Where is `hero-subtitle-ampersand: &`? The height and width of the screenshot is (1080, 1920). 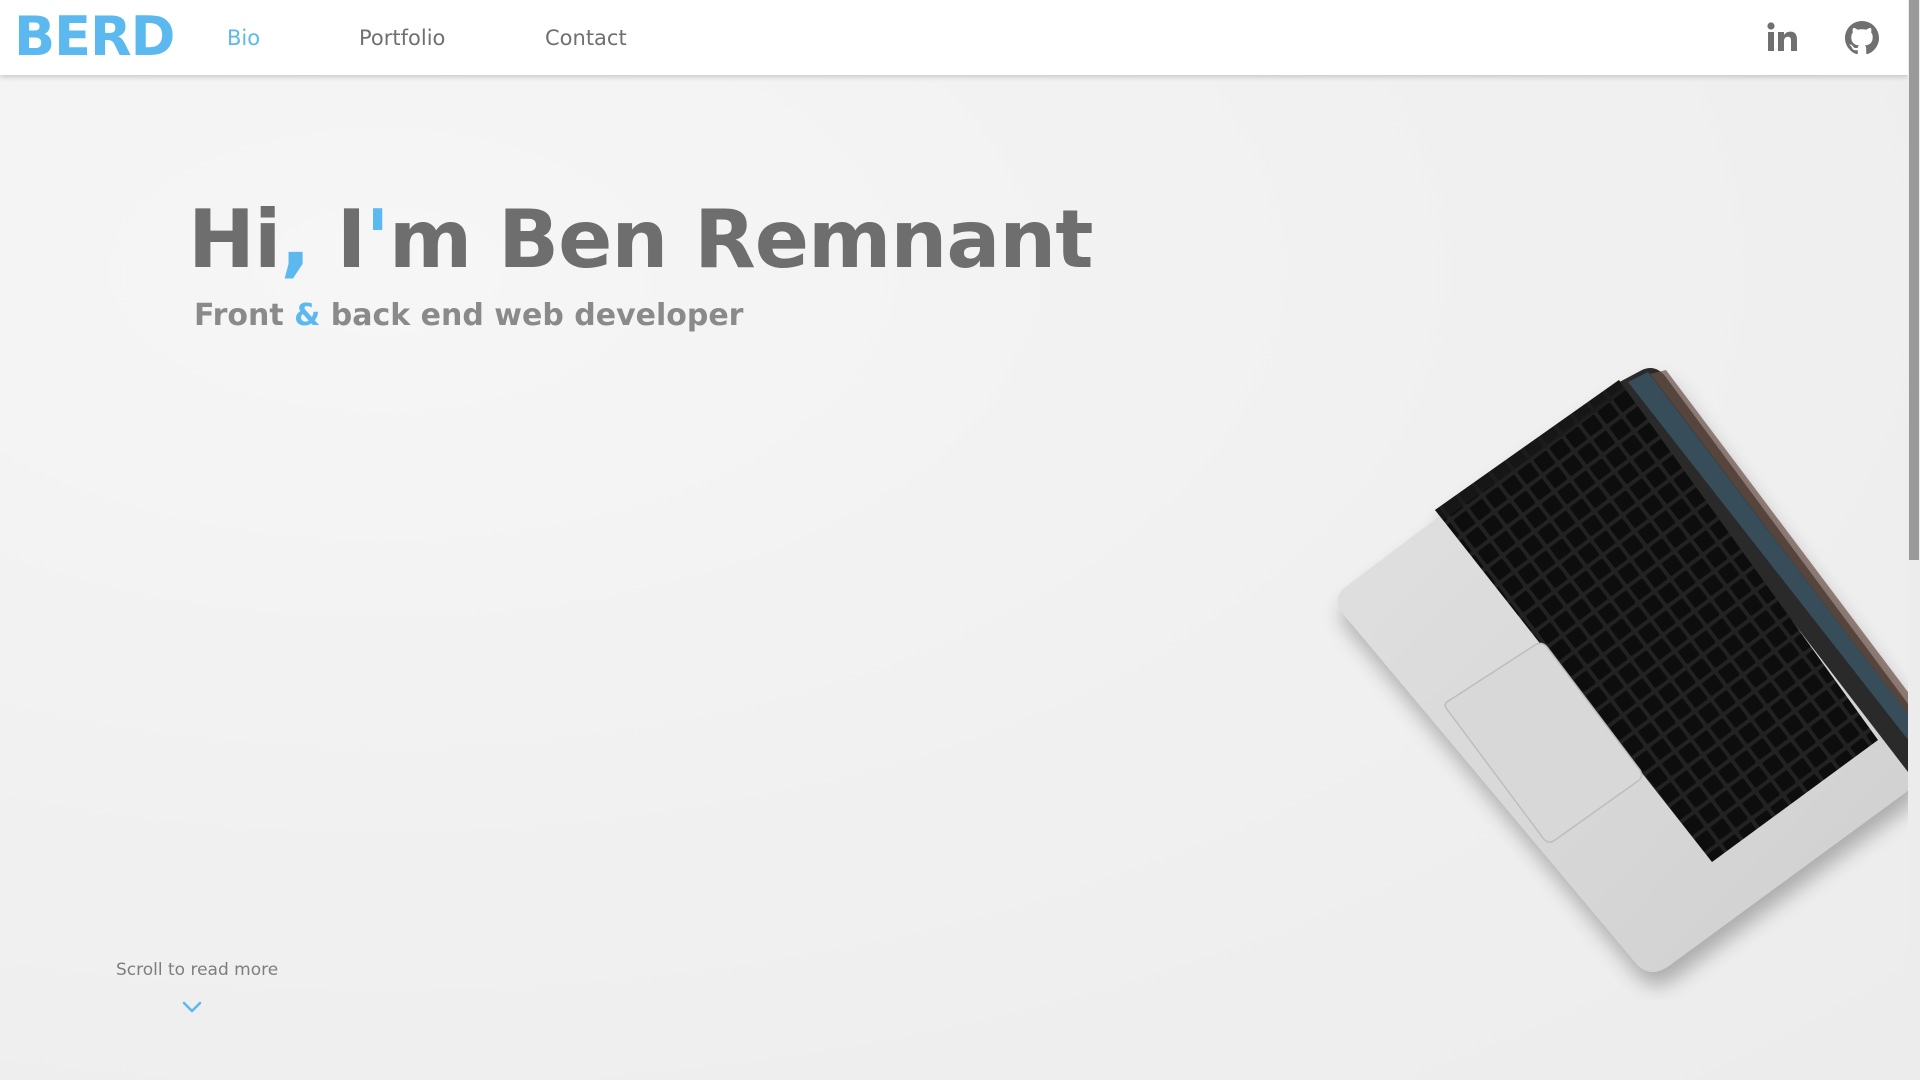 hero-subtitle-ampersand: & is located at coordinates (307, 315).